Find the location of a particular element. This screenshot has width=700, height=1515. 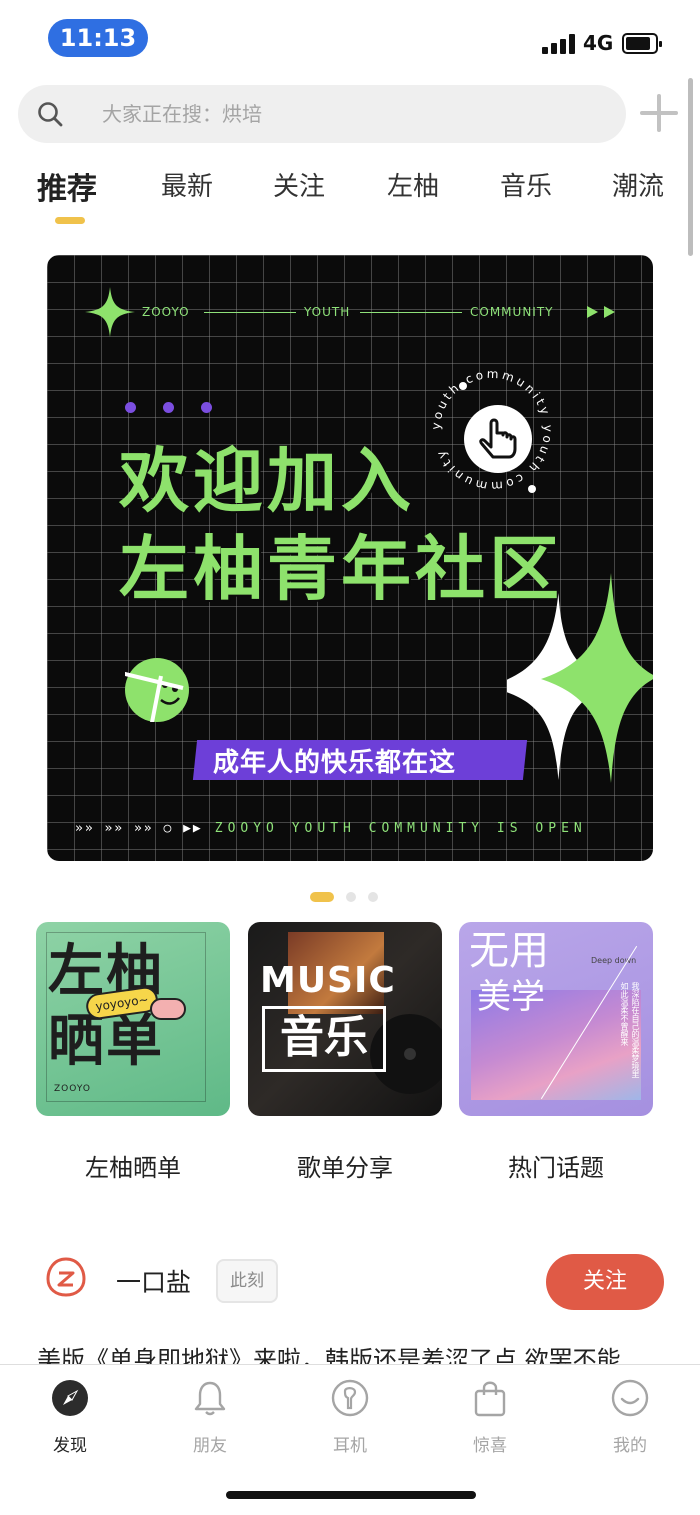

status-bar: 11:13 4G is located at coordinates (350, 40).